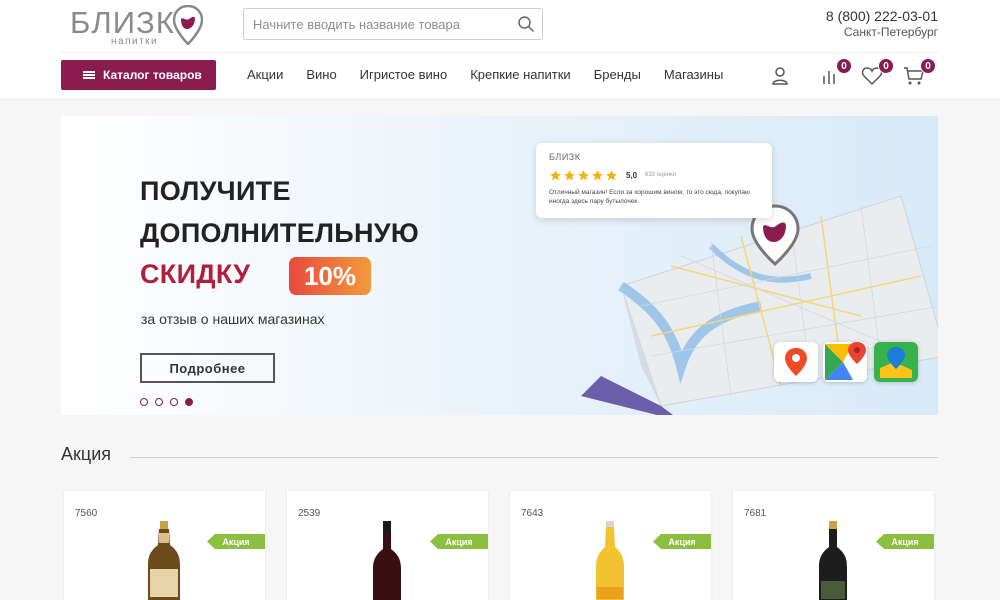  I want to click on product-code: 7560, so click(86, 513).